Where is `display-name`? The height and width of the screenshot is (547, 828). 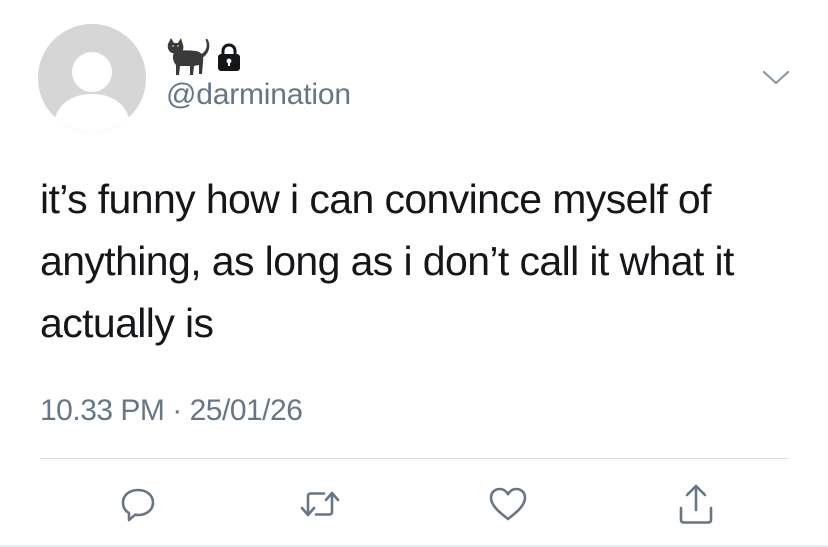
display-name is located at coordinates (204, 58).